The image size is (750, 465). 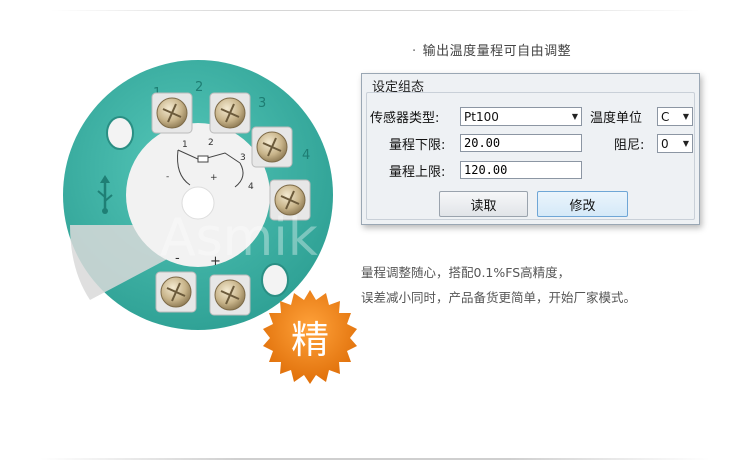 I want to click on section-heading: · 输出温度量程可自由调整, so click(x=491, y=49).